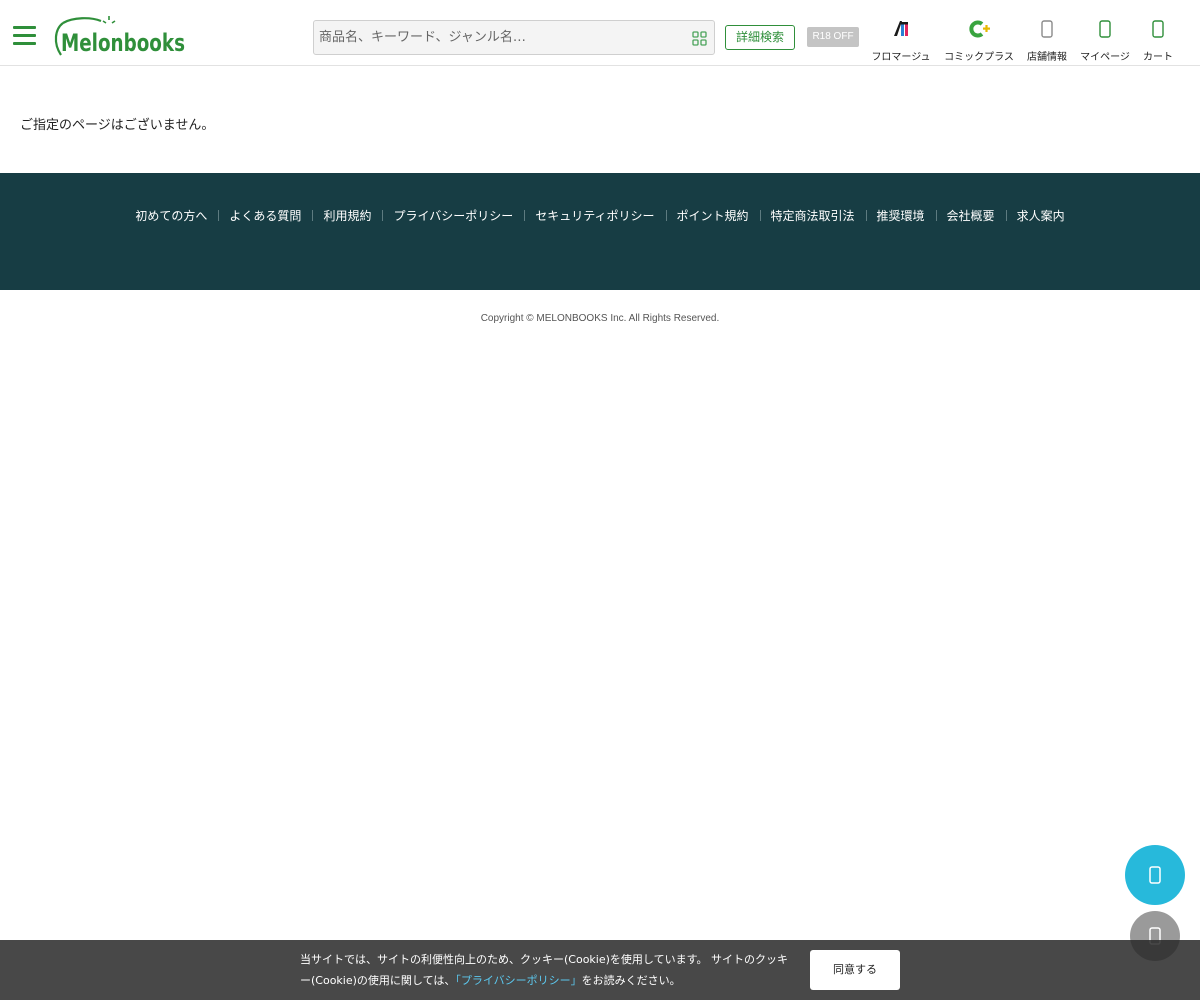 This screenshot has height=1000, width=1200. Describe the element at coordinates (712, 215) in the screenshot. I see `footer-link-point-terms: ポイント規約` at that location.